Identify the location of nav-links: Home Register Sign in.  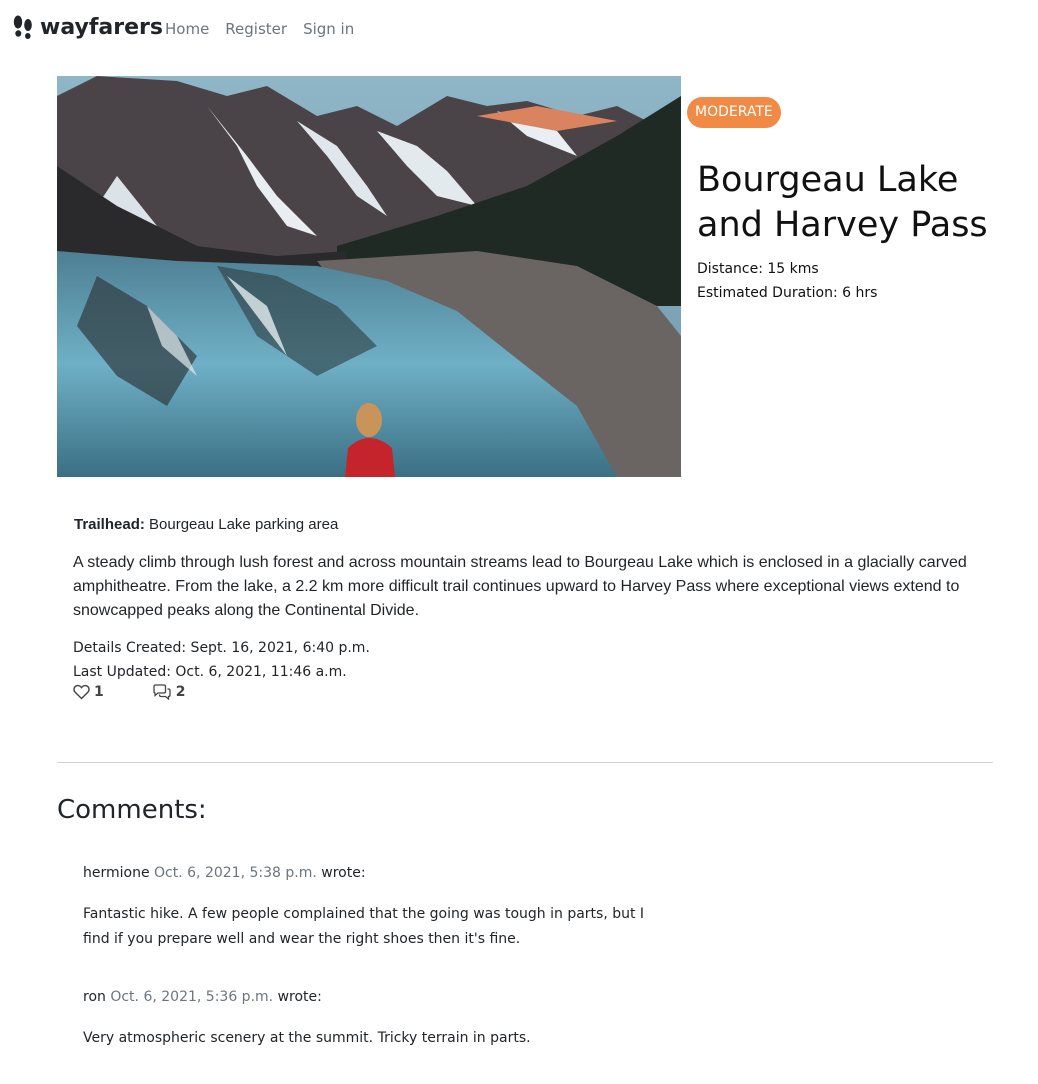
(259, 29).